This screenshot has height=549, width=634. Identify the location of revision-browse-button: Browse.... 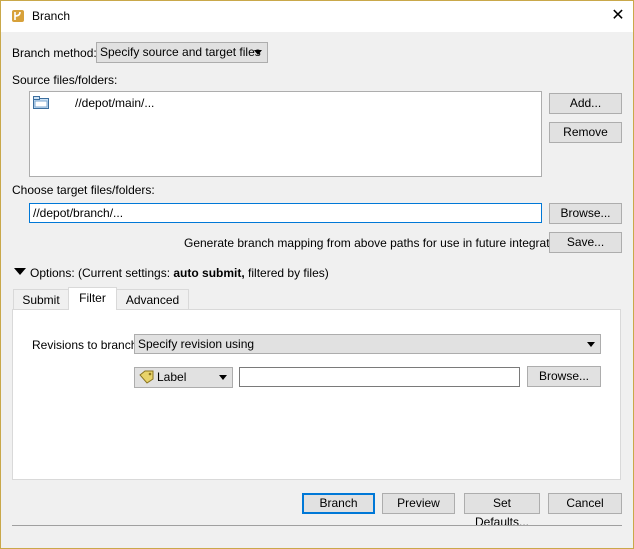
(564, 376).